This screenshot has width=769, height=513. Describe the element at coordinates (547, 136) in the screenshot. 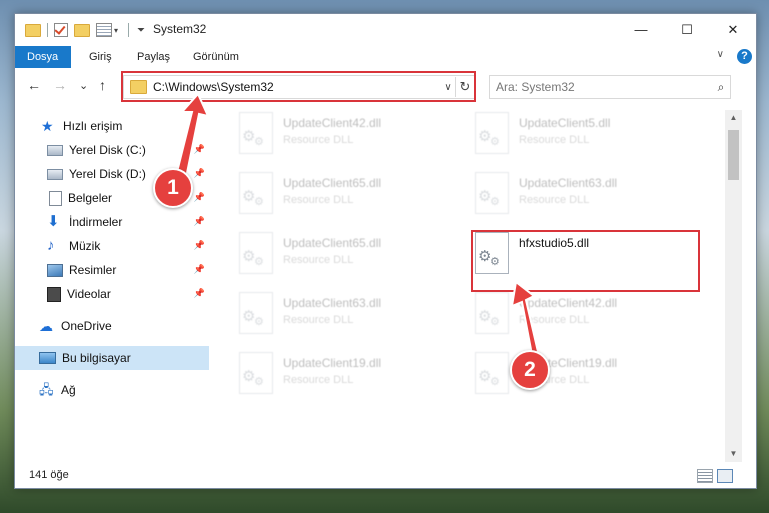

I see `file-item: UpdateClient5.dll Resource DLL` at that location.